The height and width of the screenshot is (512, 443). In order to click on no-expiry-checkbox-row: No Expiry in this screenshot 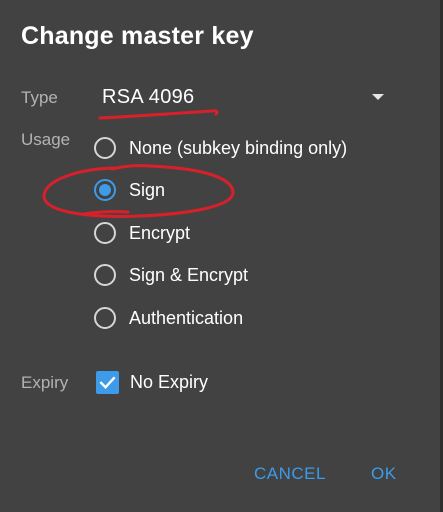, I will do `click(152, 382)`.